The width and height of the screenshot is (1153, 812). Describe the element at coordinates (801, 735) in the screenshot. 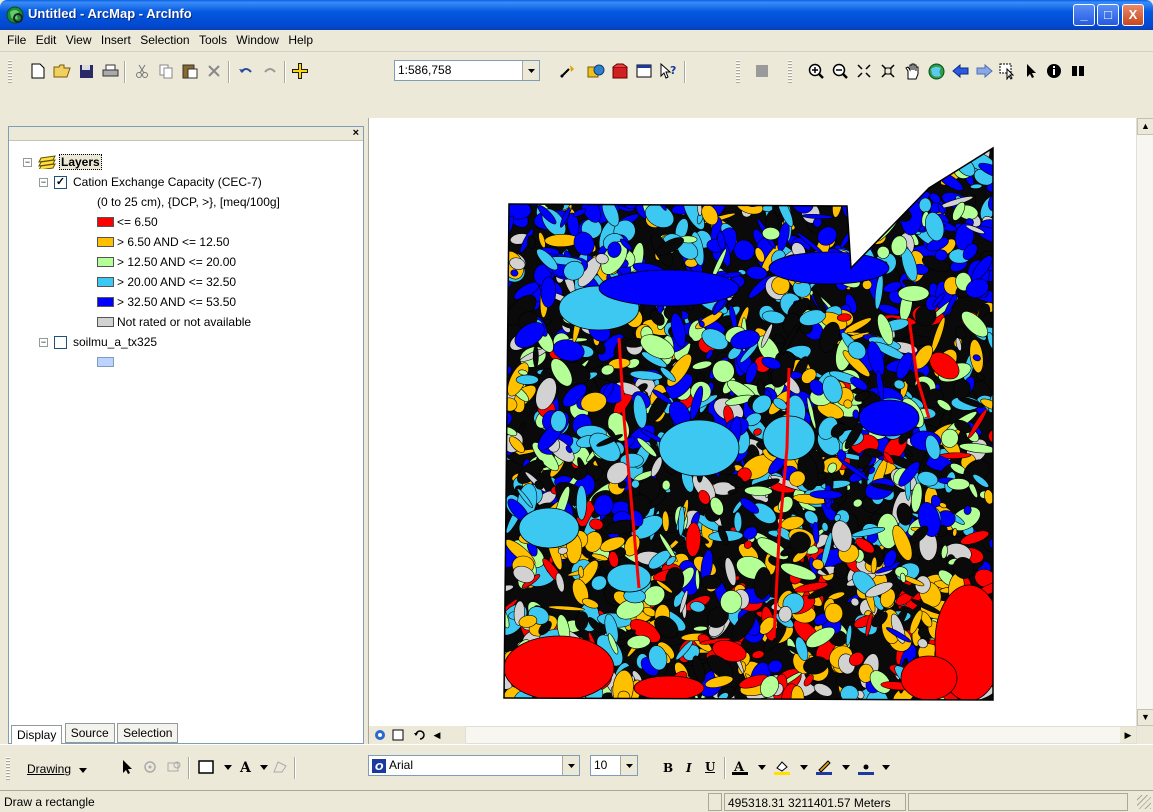

I see `horizontal-scrollbar: ▶` at that location.